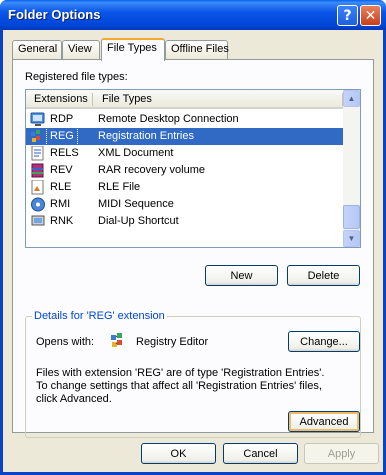 The image size is (386, 475). Describe the element at coordinates (136, 204) in the screenshot. I see `file-type-name: MIDI Sequence` at that location.